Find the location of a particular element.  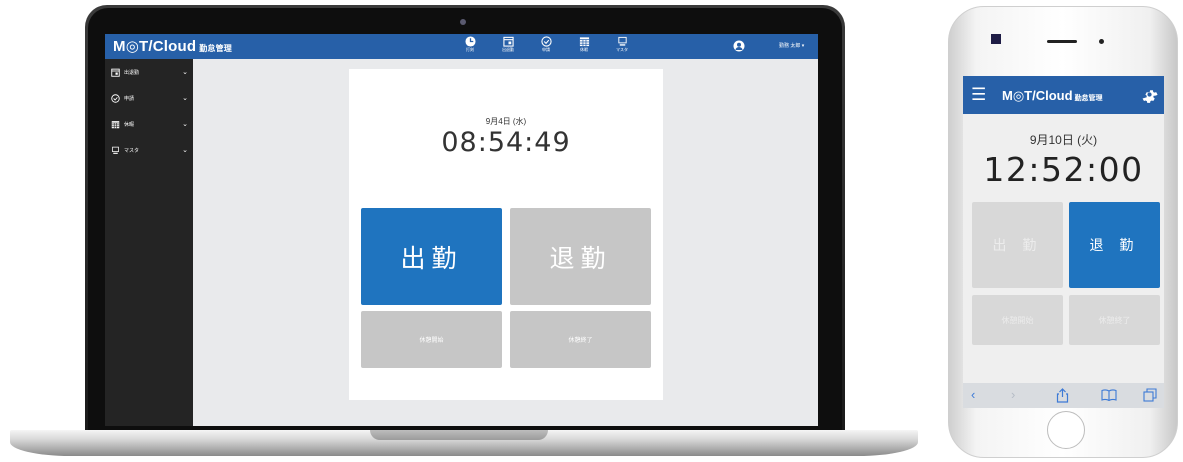

home-button is located at coordinates (1066, 430).